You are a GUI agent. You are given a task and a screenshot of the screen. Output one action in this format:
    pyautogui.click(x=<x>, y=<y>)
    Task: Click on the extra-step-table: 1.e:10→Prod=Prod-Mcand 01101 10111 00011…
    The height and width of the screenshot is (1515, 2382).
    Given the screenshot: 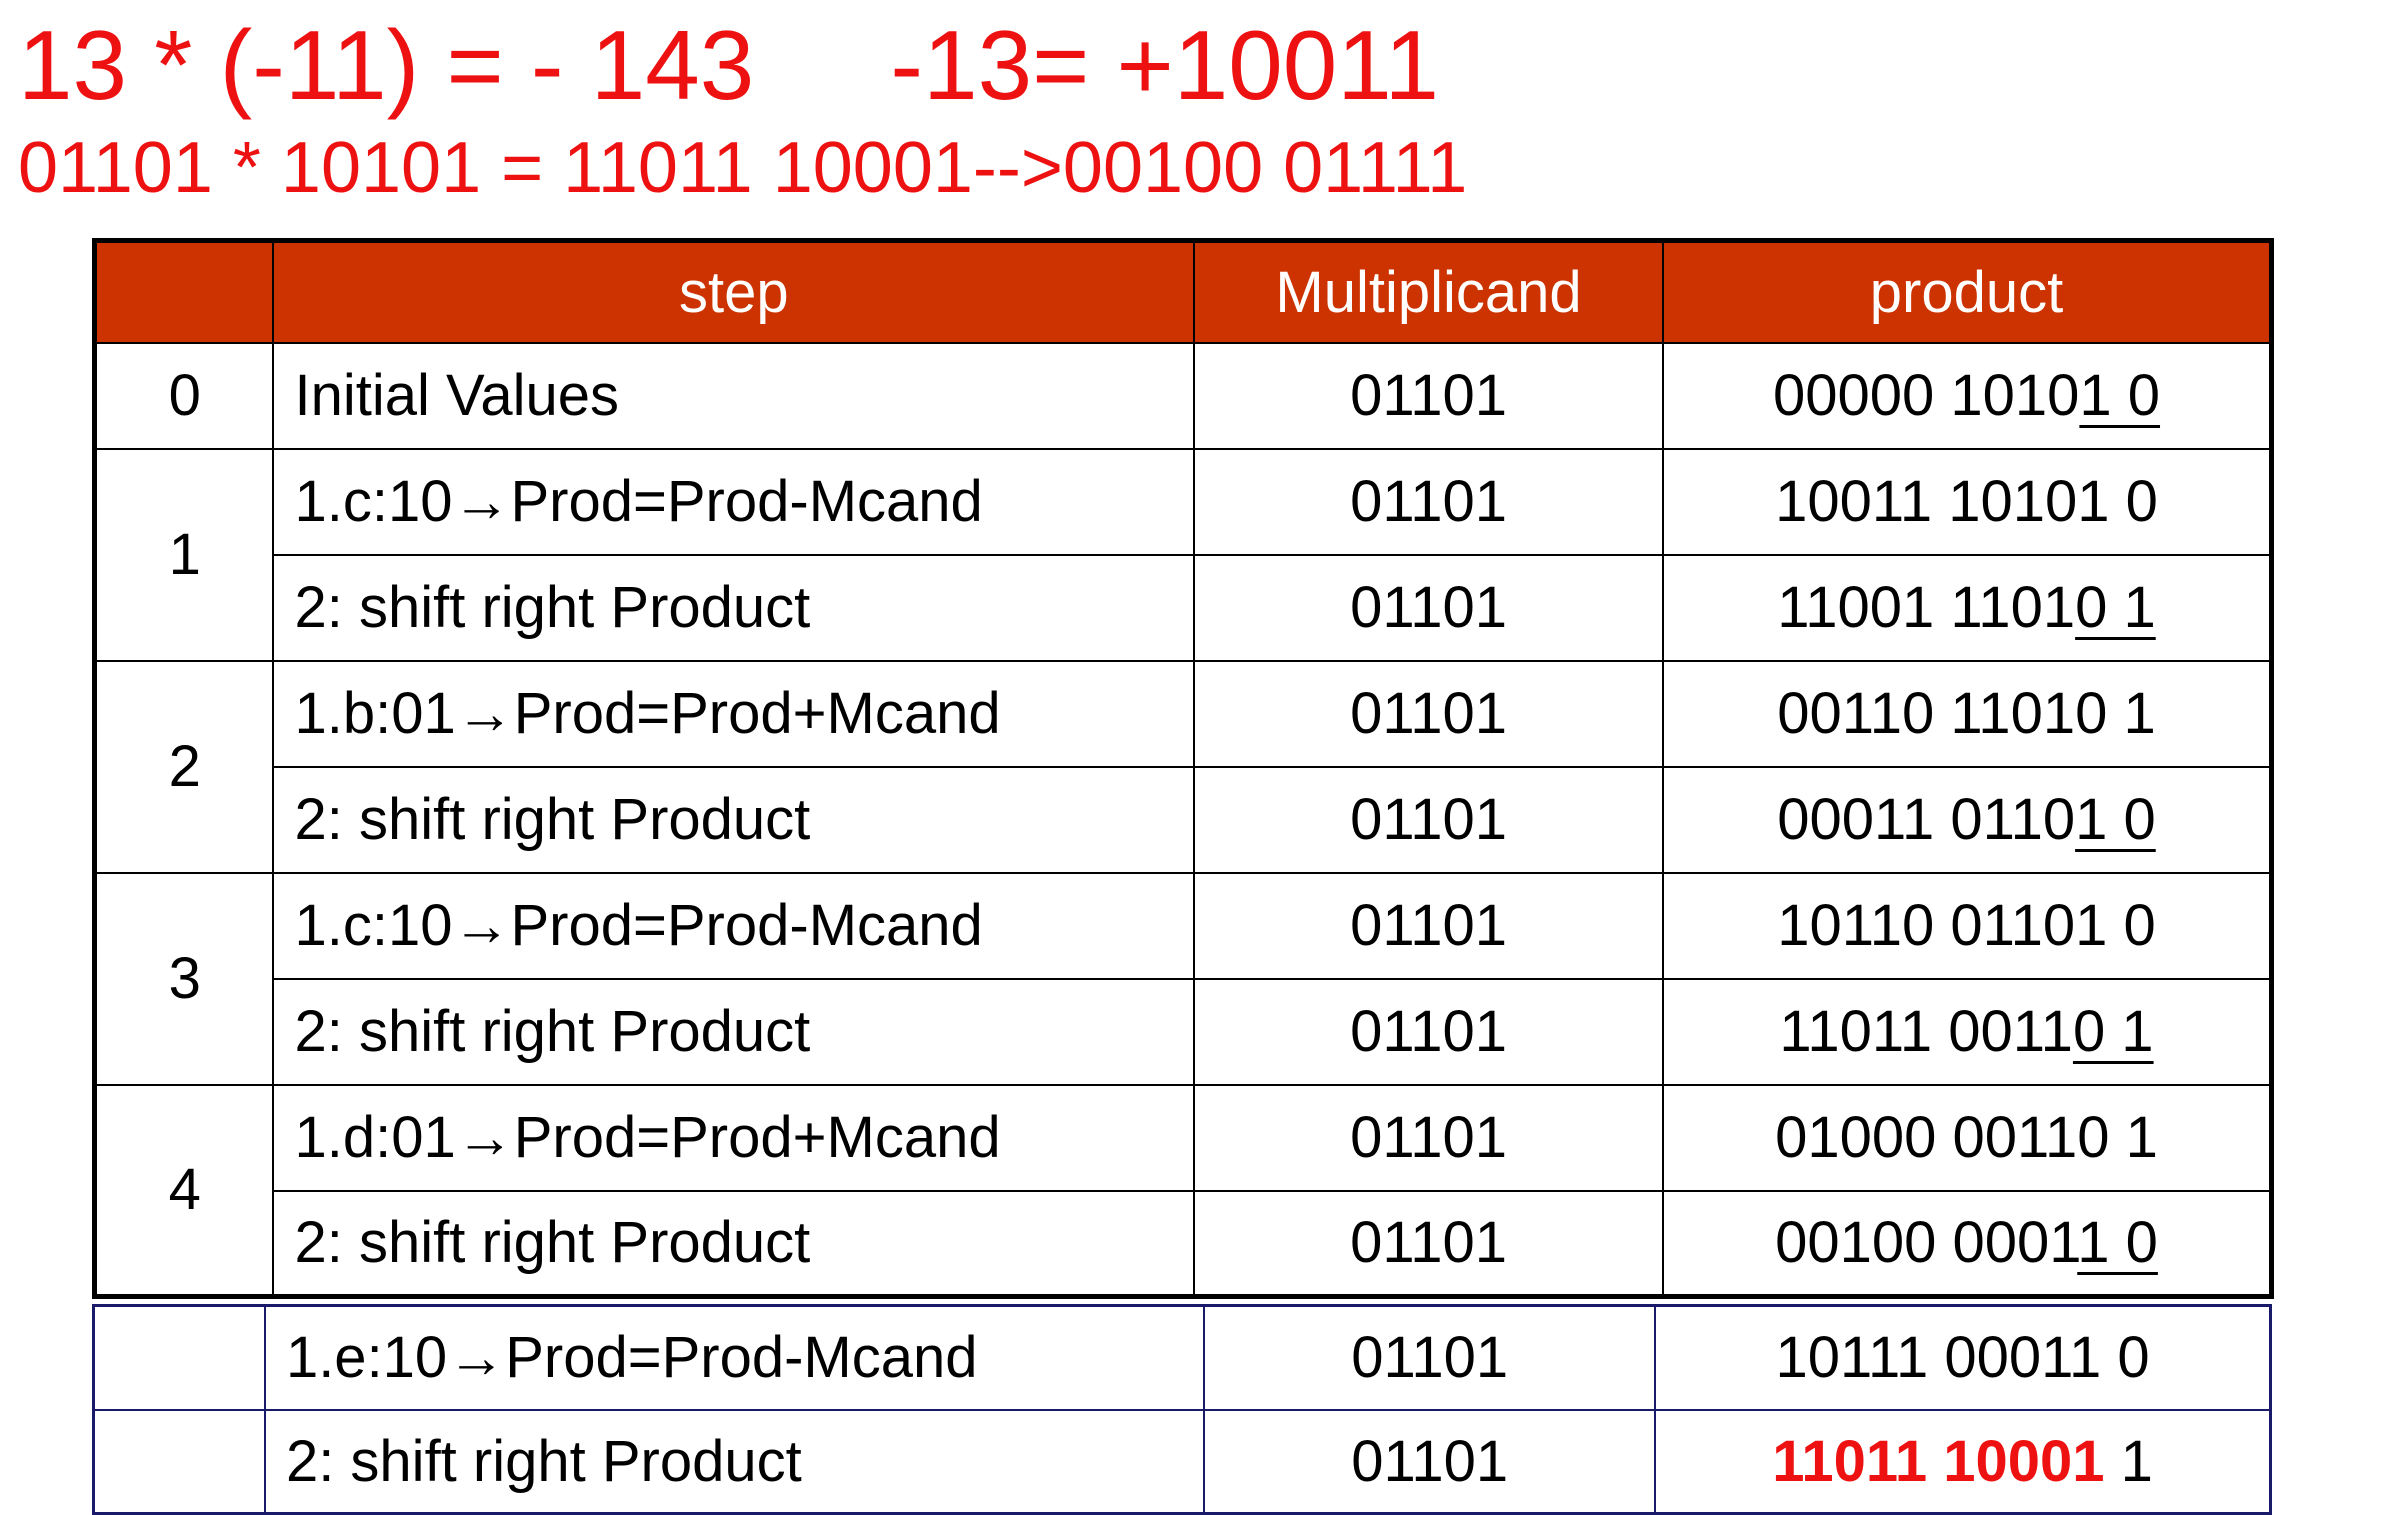 What is the action you would take?
    pyautogui.click(x=1182, y=1409)
    